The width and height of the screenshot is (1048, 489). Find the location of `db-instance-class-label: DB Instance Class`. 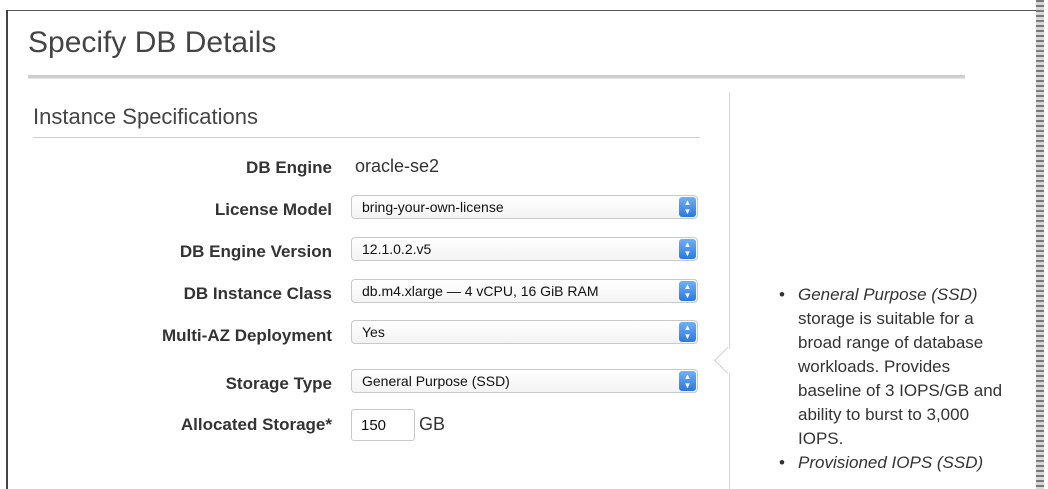

db-instance-class-label: DB Instance Class is located at coordinates (257, 293).